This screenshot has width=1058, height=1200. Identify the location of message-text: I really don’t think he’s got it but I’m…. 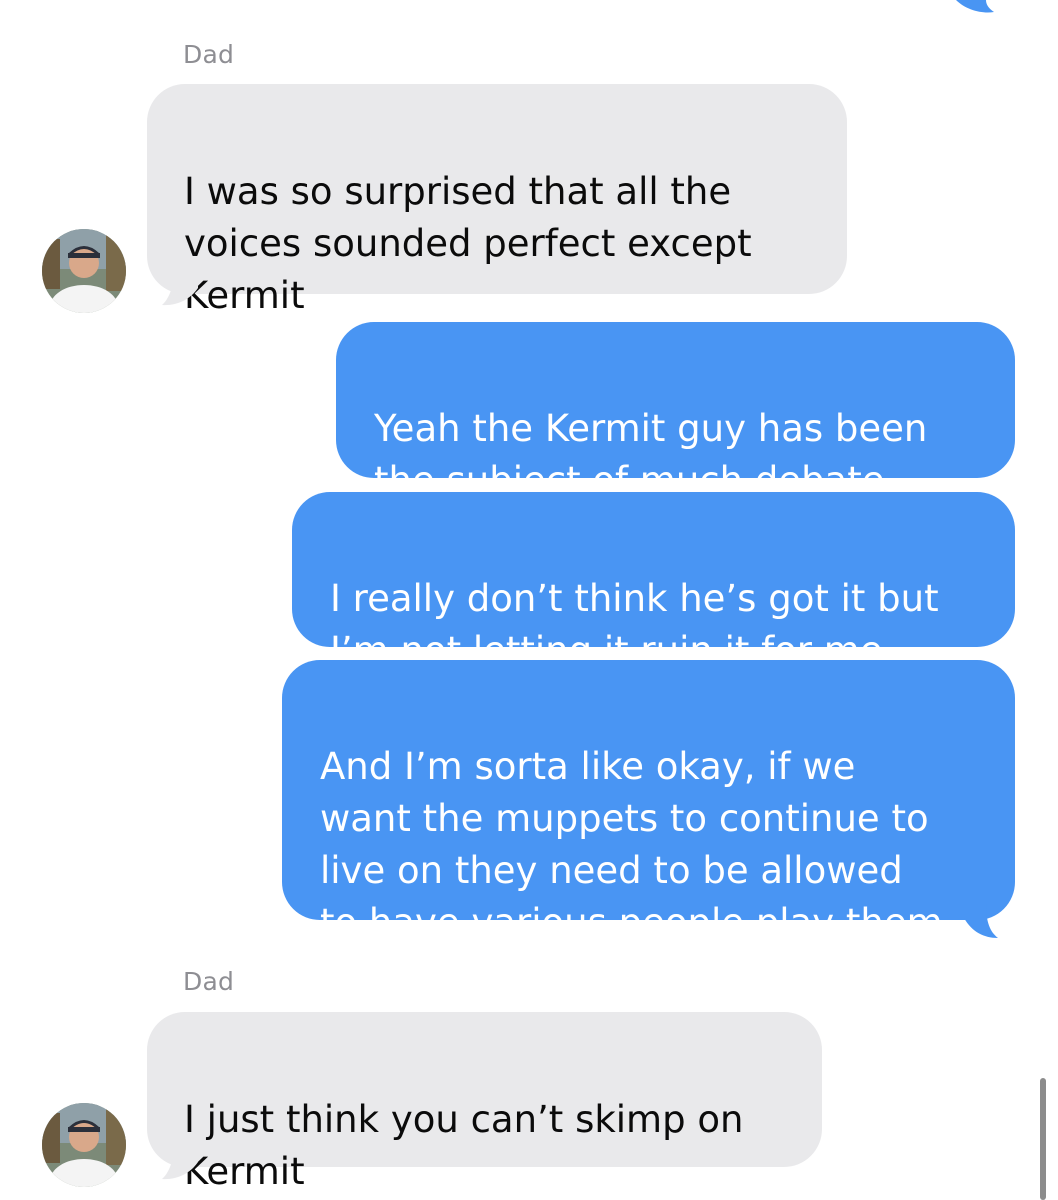
(634, 624).